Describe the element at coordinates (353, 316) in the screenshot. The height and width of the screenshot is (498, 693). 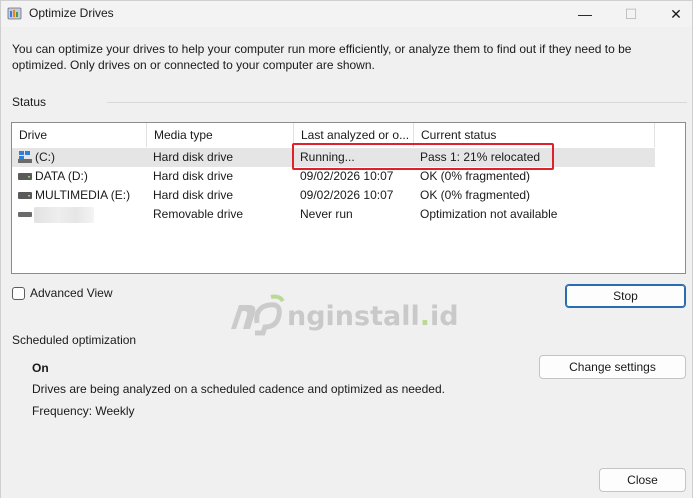
I see `watermark-prefix: nginstall` at that location.